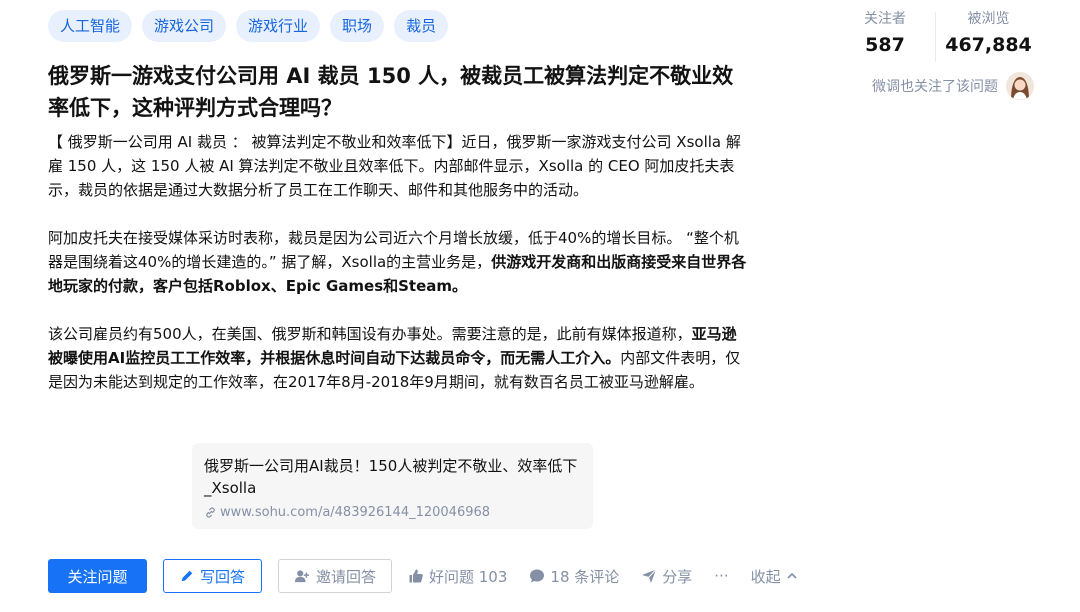 This screenshot has height=612, width=1080. What do you see at coordinates (184, 26) in the screenshot?
I see `tag-game-company: 游戏公司` at bounding box center [184, 26].